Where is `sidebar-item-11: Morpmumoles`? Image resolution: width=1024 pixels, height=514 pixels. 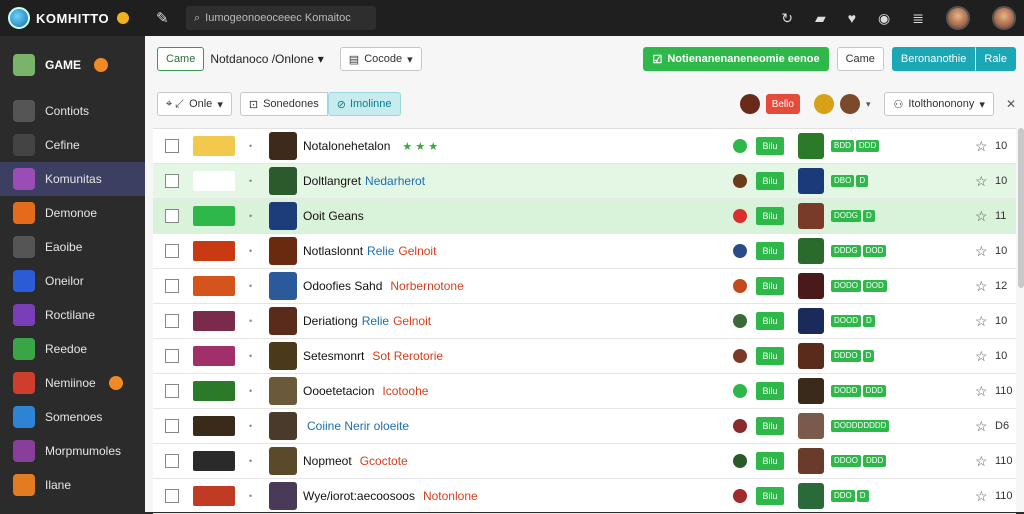
sidebar-item-11: Morpmumoles is located at coordinates (72, 451).